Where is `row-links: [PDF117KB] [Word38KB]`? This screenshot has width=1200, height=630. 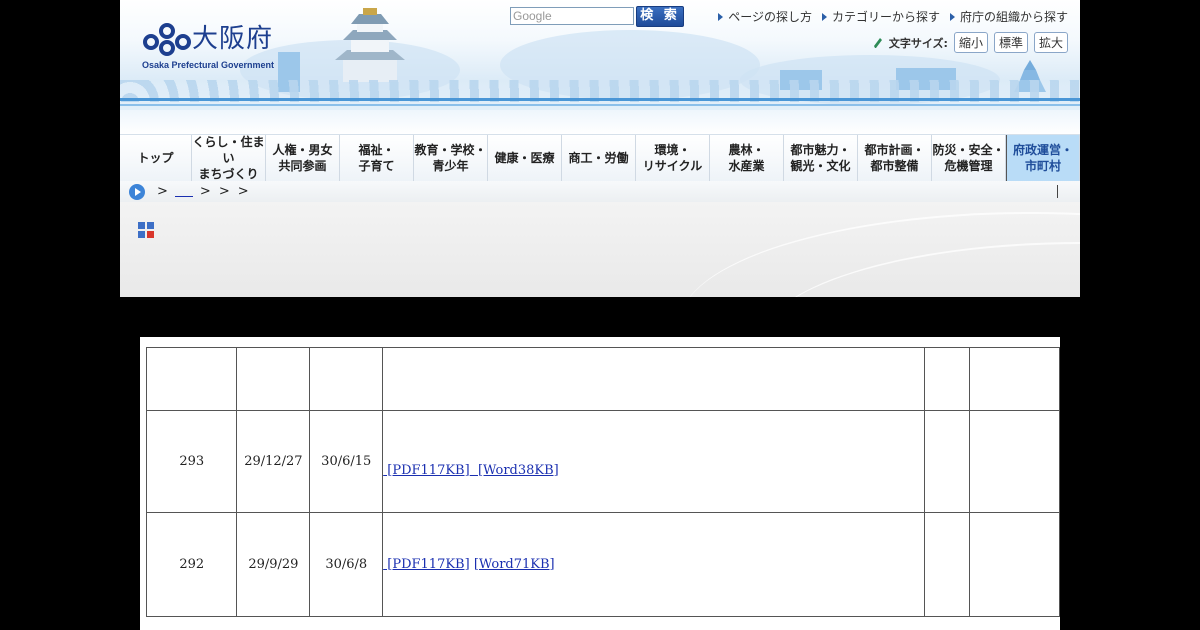
row-links: [PDF117KB] [Word38KB] is located at coordinates (654, 461).